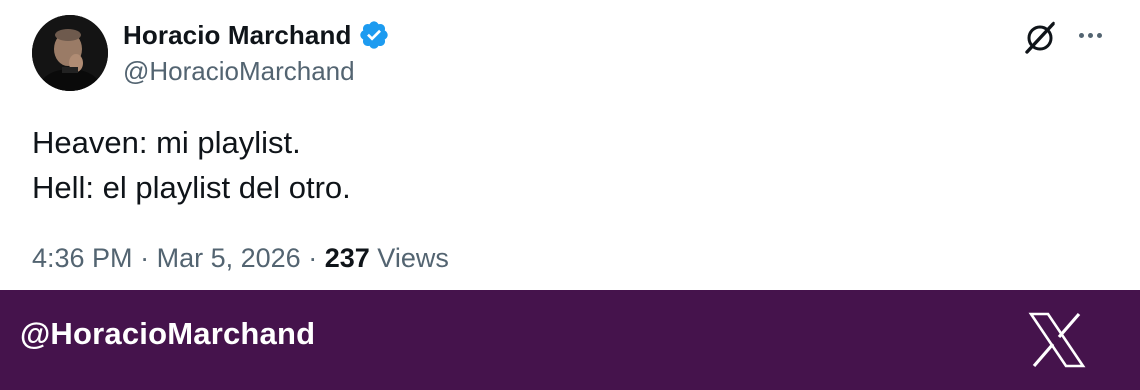  What do you see at coordinates (347, 258) in the screenshot?
I see `views-count: 237` at bounding box center [347, 258].